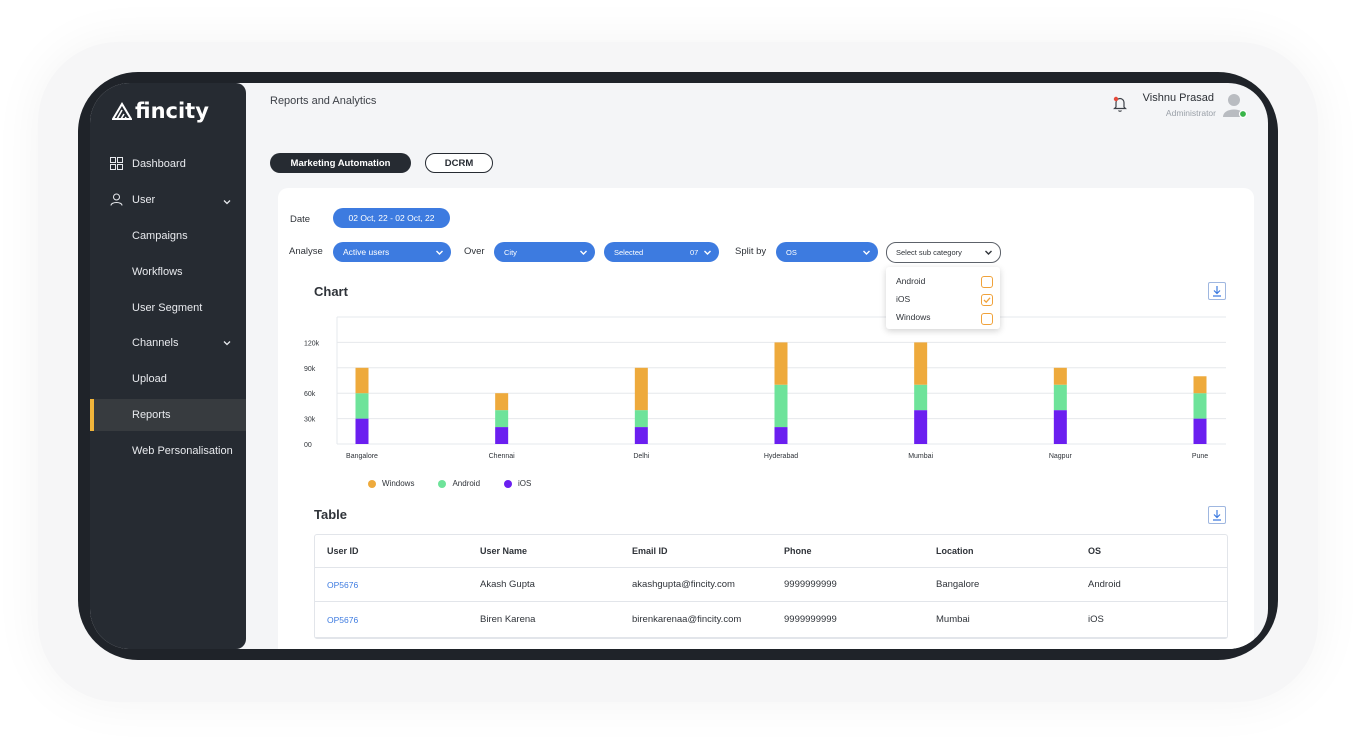 This screenshot has width=1356, height=744. What do you see at coordinates (168, 200) in the screenshot?
I see `sidebar-item-user: User` at bounding box center [168, 200].